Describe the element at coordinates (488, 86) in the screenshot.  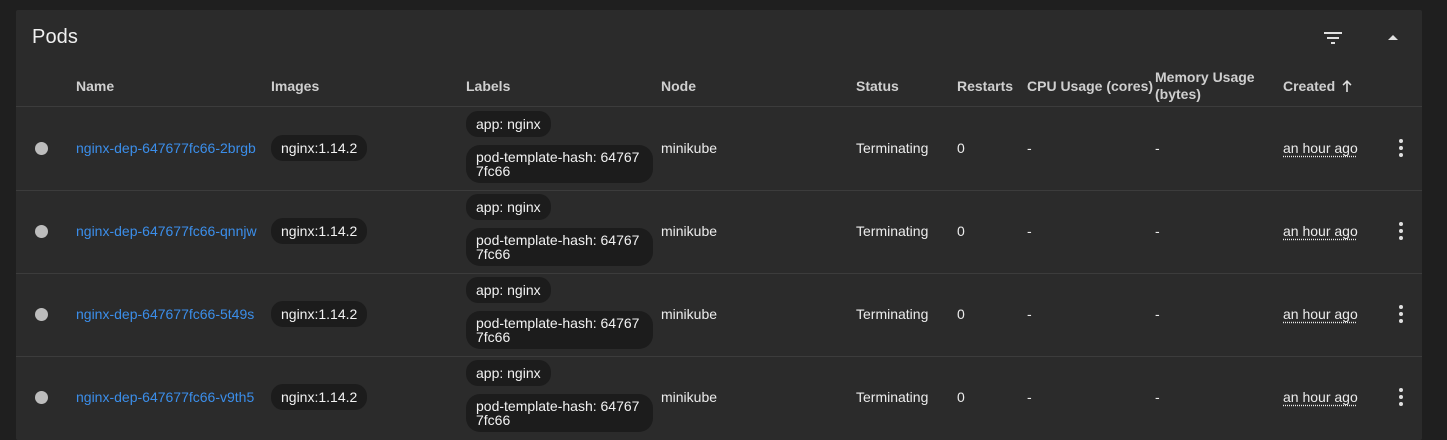
I see `column-header-labels: Labels` at that location.